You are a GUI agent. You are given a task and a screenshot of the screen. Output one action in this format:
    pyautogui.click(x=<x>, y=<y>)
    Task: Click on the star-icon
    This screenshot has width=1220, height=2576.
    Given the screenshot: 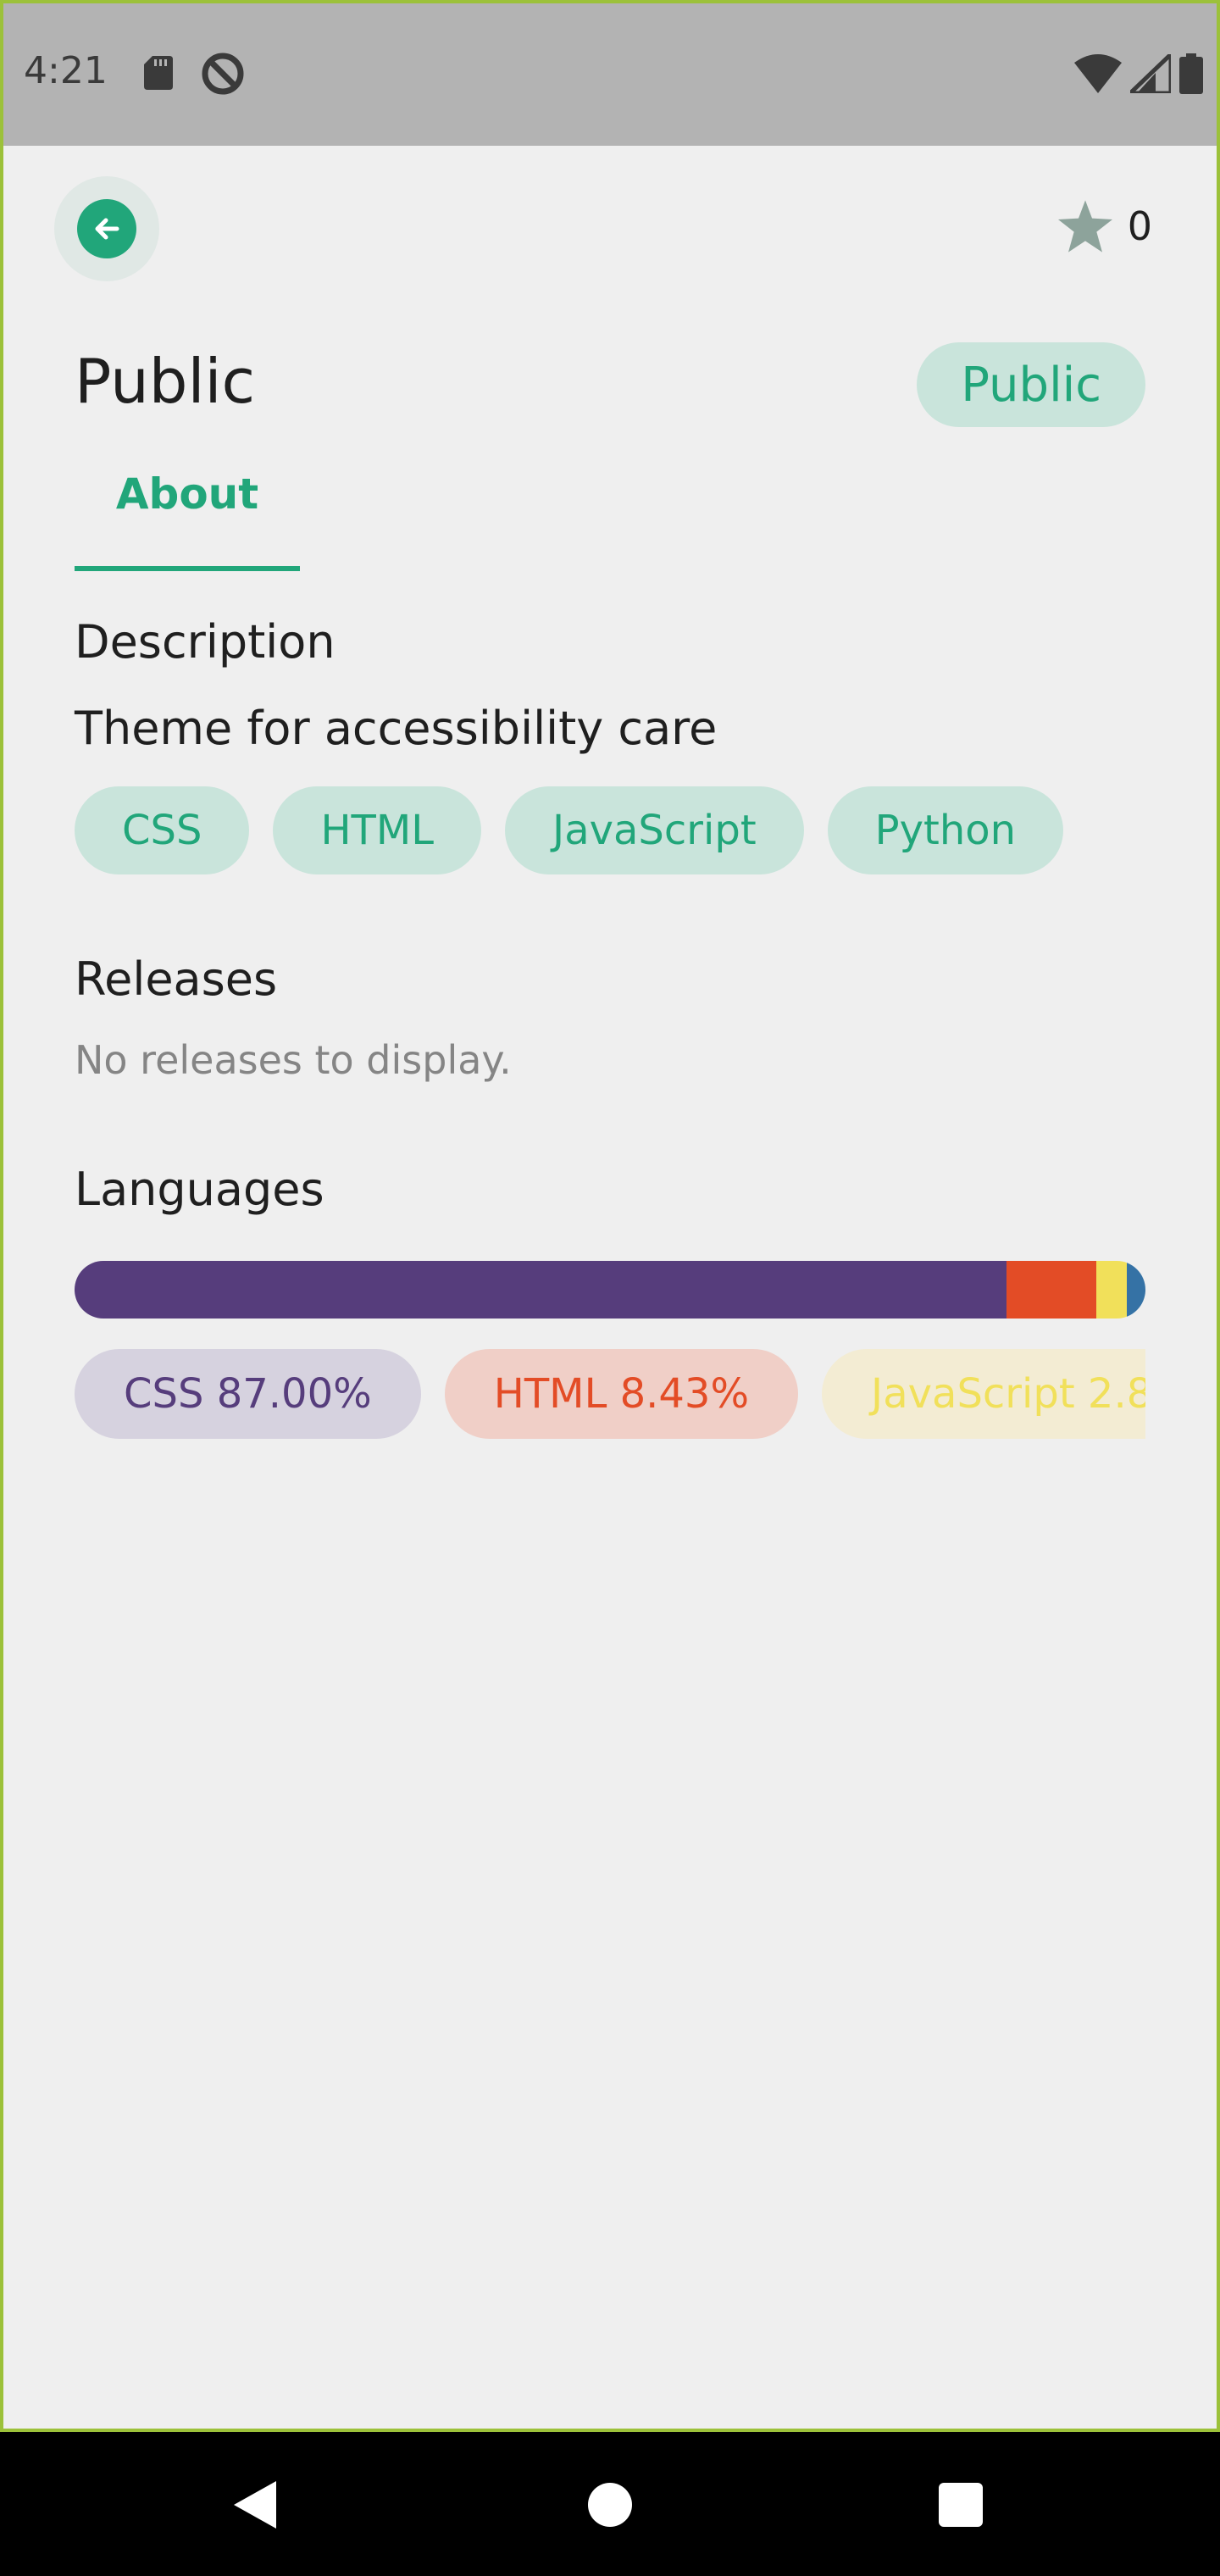 What is the action you would take?
    pyautogui.click(x=1084, y=226)
    